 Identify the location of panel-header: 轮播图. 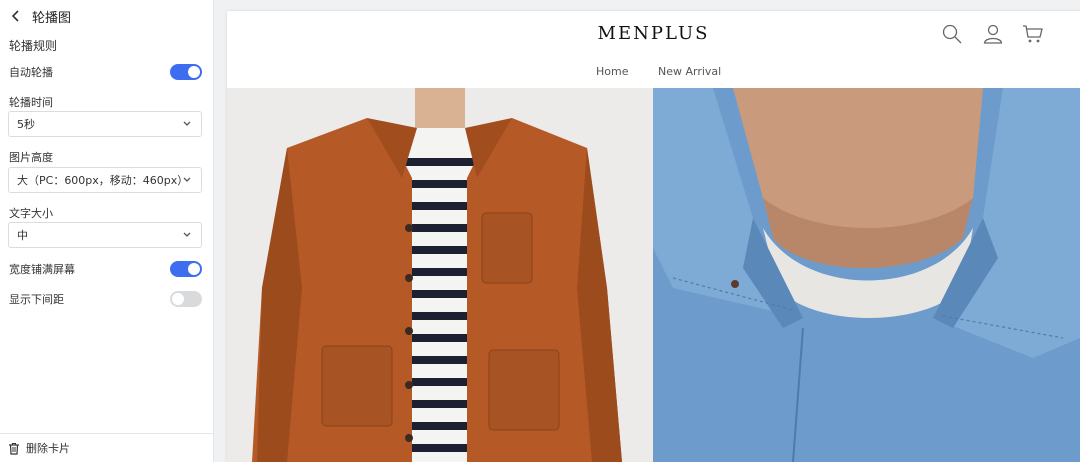
(107, 16).